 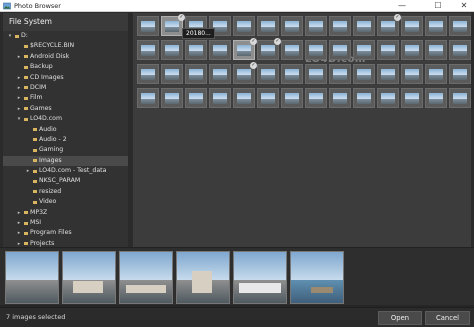 What do you see at coordinates (66, 202) in the screenshot?
I see `folder-item: Video` at bounding box center [66, 202].